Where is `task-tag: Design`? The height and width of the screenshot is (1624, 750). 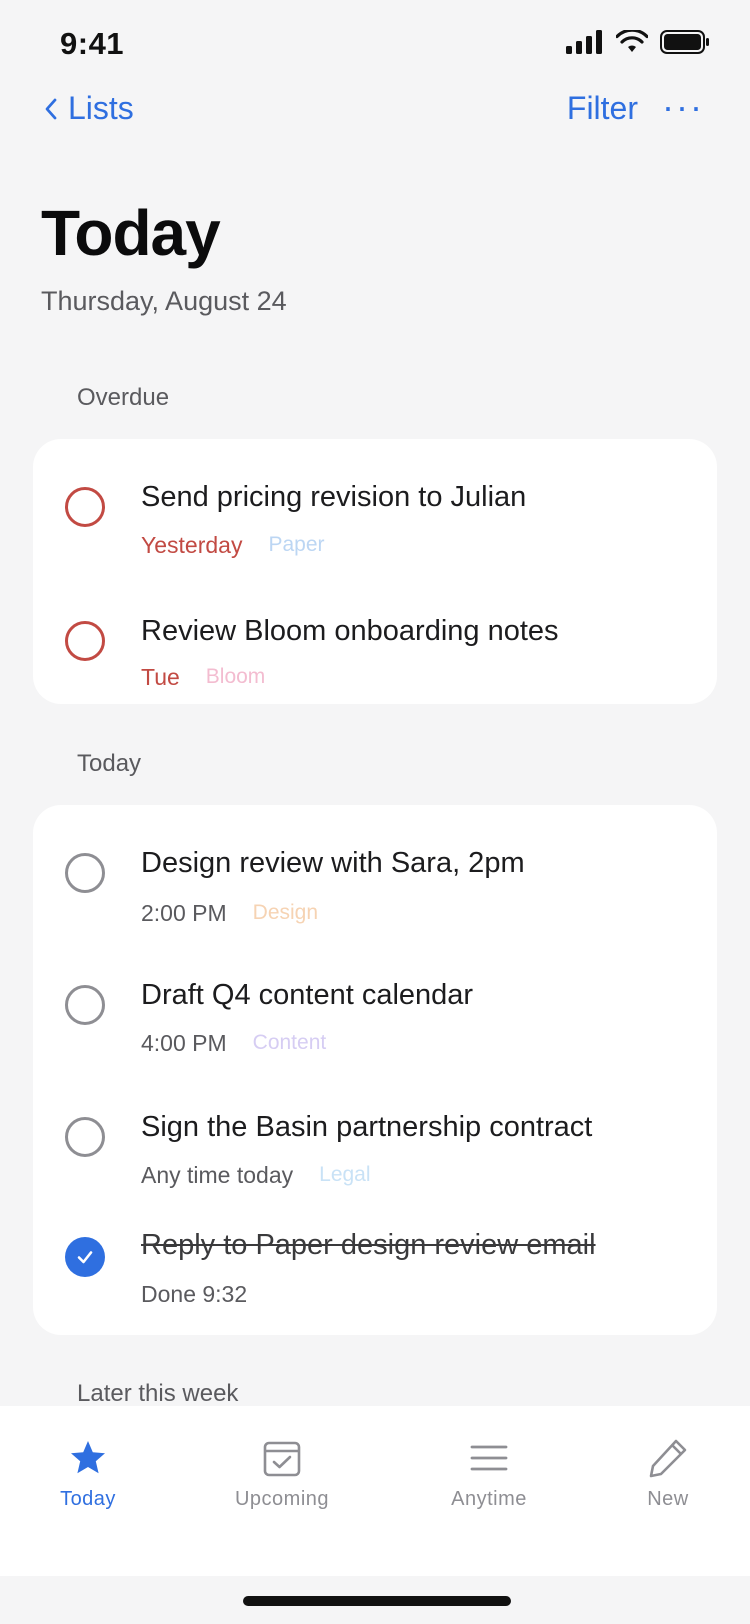
task-tag: Design is located at coordinates (285, 912).